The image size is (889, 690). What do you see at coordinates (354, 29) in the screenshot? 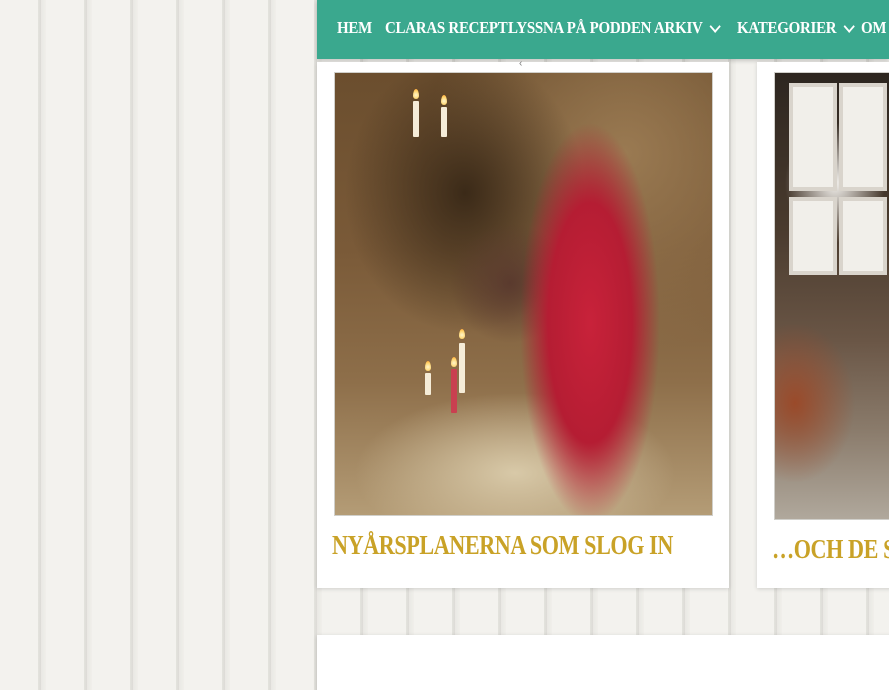
I see `nav-item-hem: HEM` at bounding box center [354, 29].